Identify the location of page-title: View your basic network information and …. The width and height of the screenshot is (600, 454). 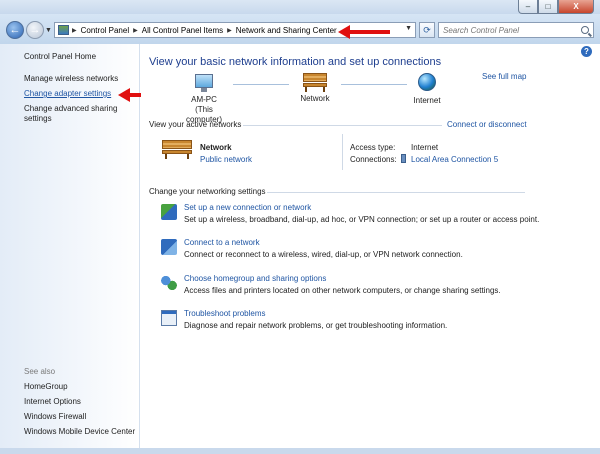
(295, 62).